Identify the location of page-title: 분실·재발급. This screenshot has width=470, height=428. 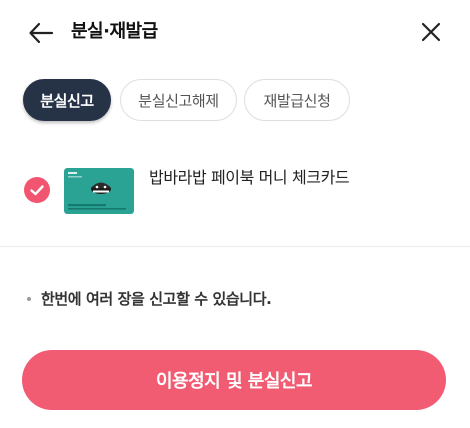
(114, 31).